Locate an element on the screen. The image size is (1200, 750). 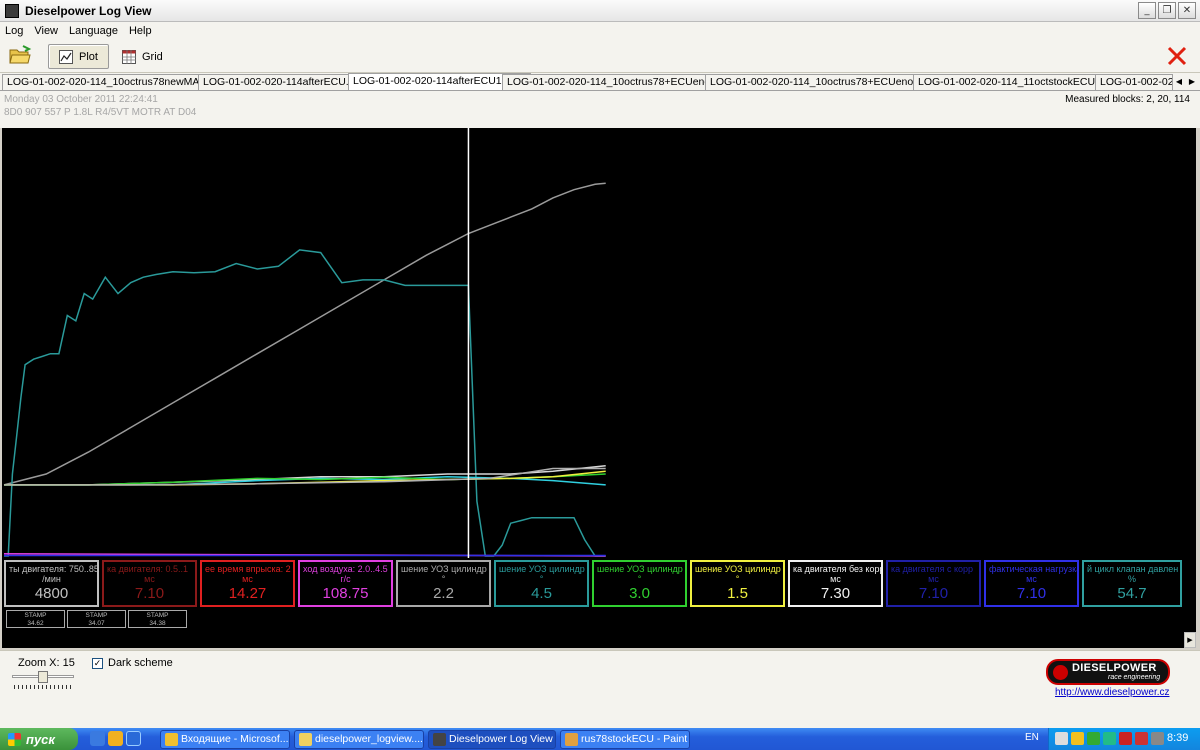
gauge-load-corrected: ка двигателя с корр мс 7.10 is located at coordinates (933, 583).